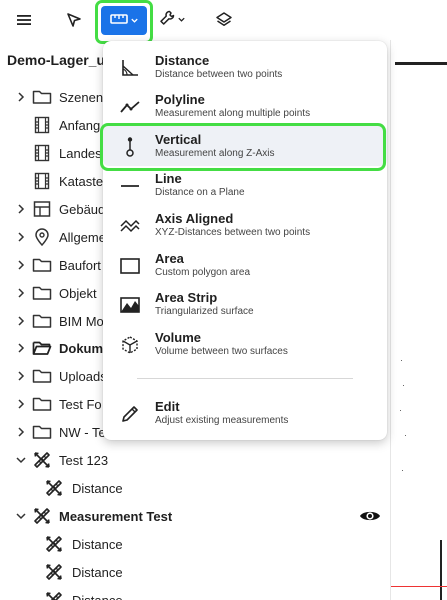 The width and height of the screenshot is (447, 600). Describe the element at coordinates (130, 266) in the screenshot. I see `area-rectangle-icon` at that location.